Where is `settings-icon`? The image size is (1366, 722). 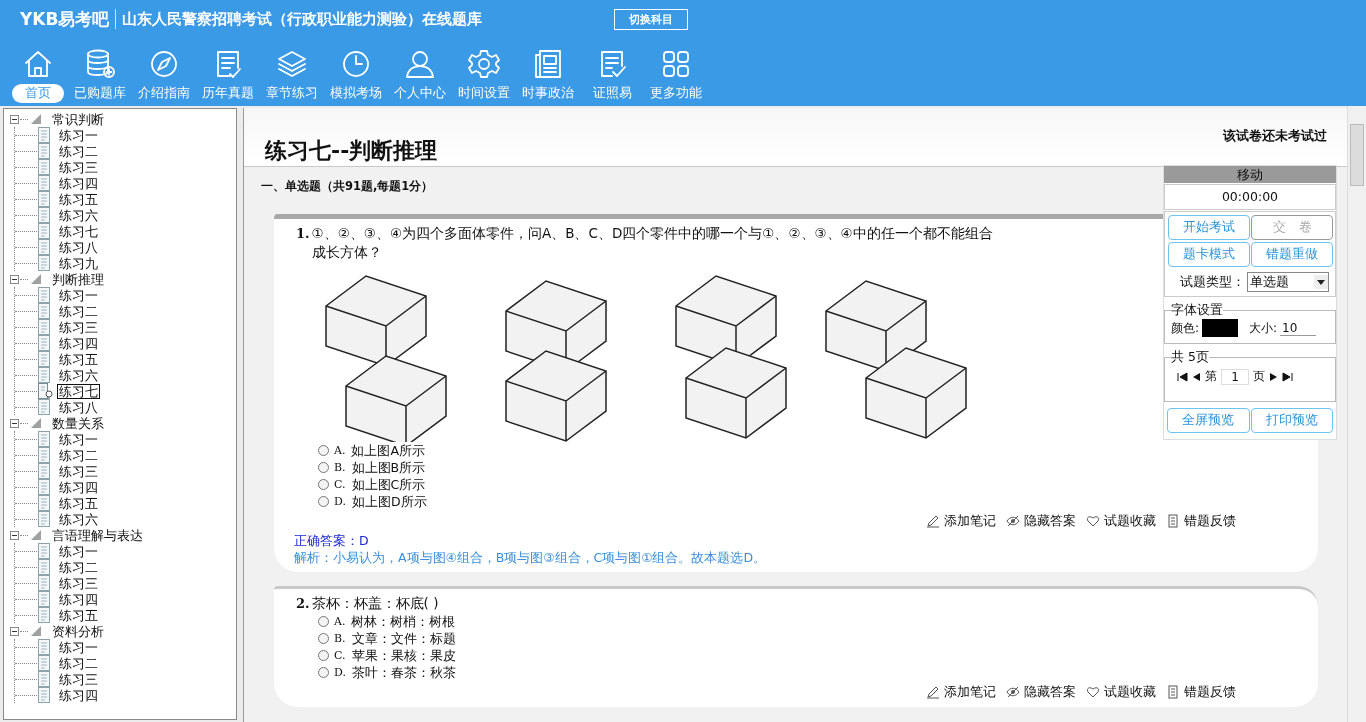
settings-icon is located at coordinates (484, 64).